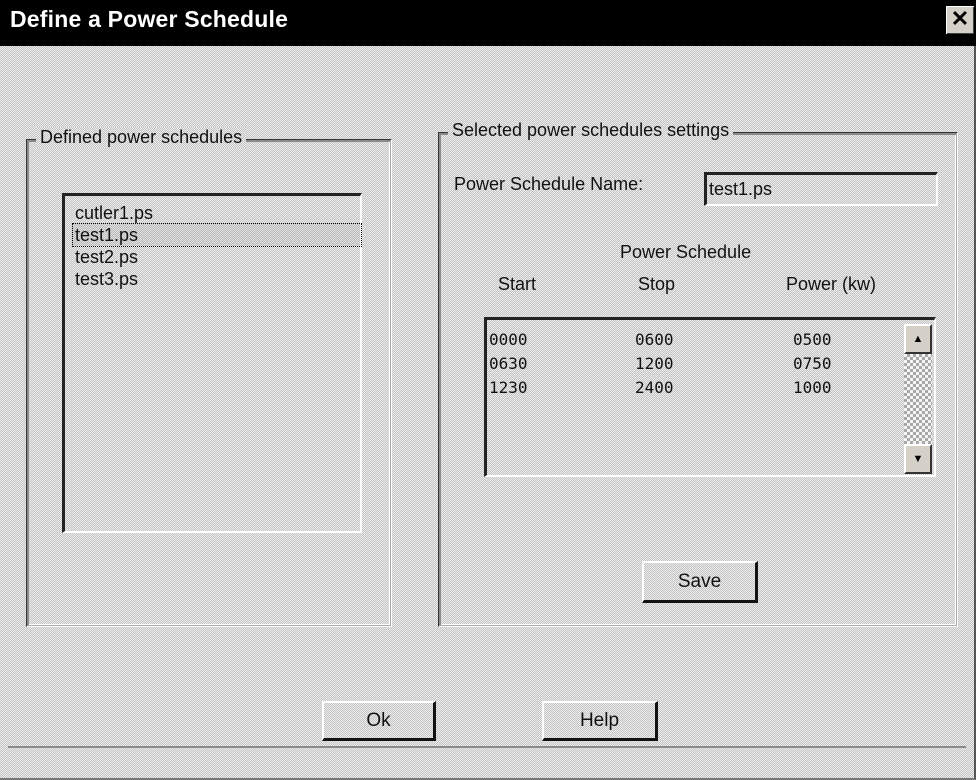 This screenshot has height=780, width=976. What do you see at coordinates (918, 399) in the screenshot?
I see `scrollbar-track` at bounding box center [918, 399].